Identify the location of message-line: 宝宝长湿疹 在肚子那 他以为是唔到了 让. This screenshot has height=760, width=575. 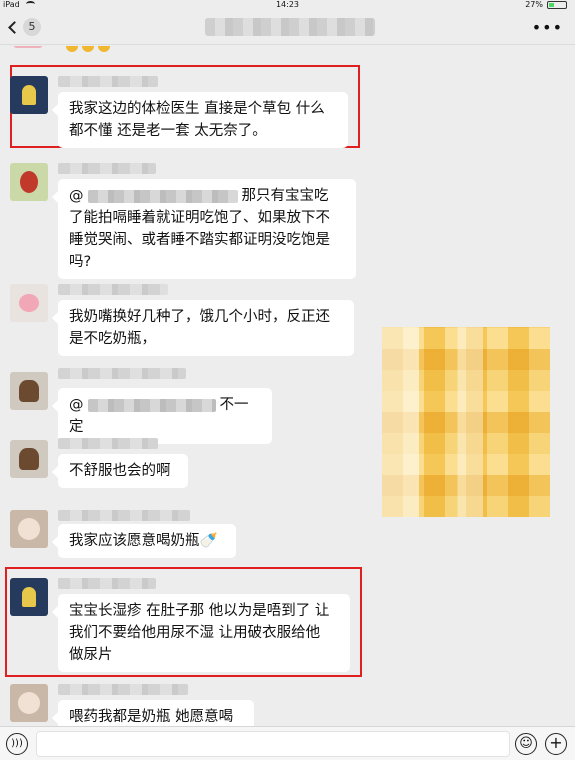
(199, 611).